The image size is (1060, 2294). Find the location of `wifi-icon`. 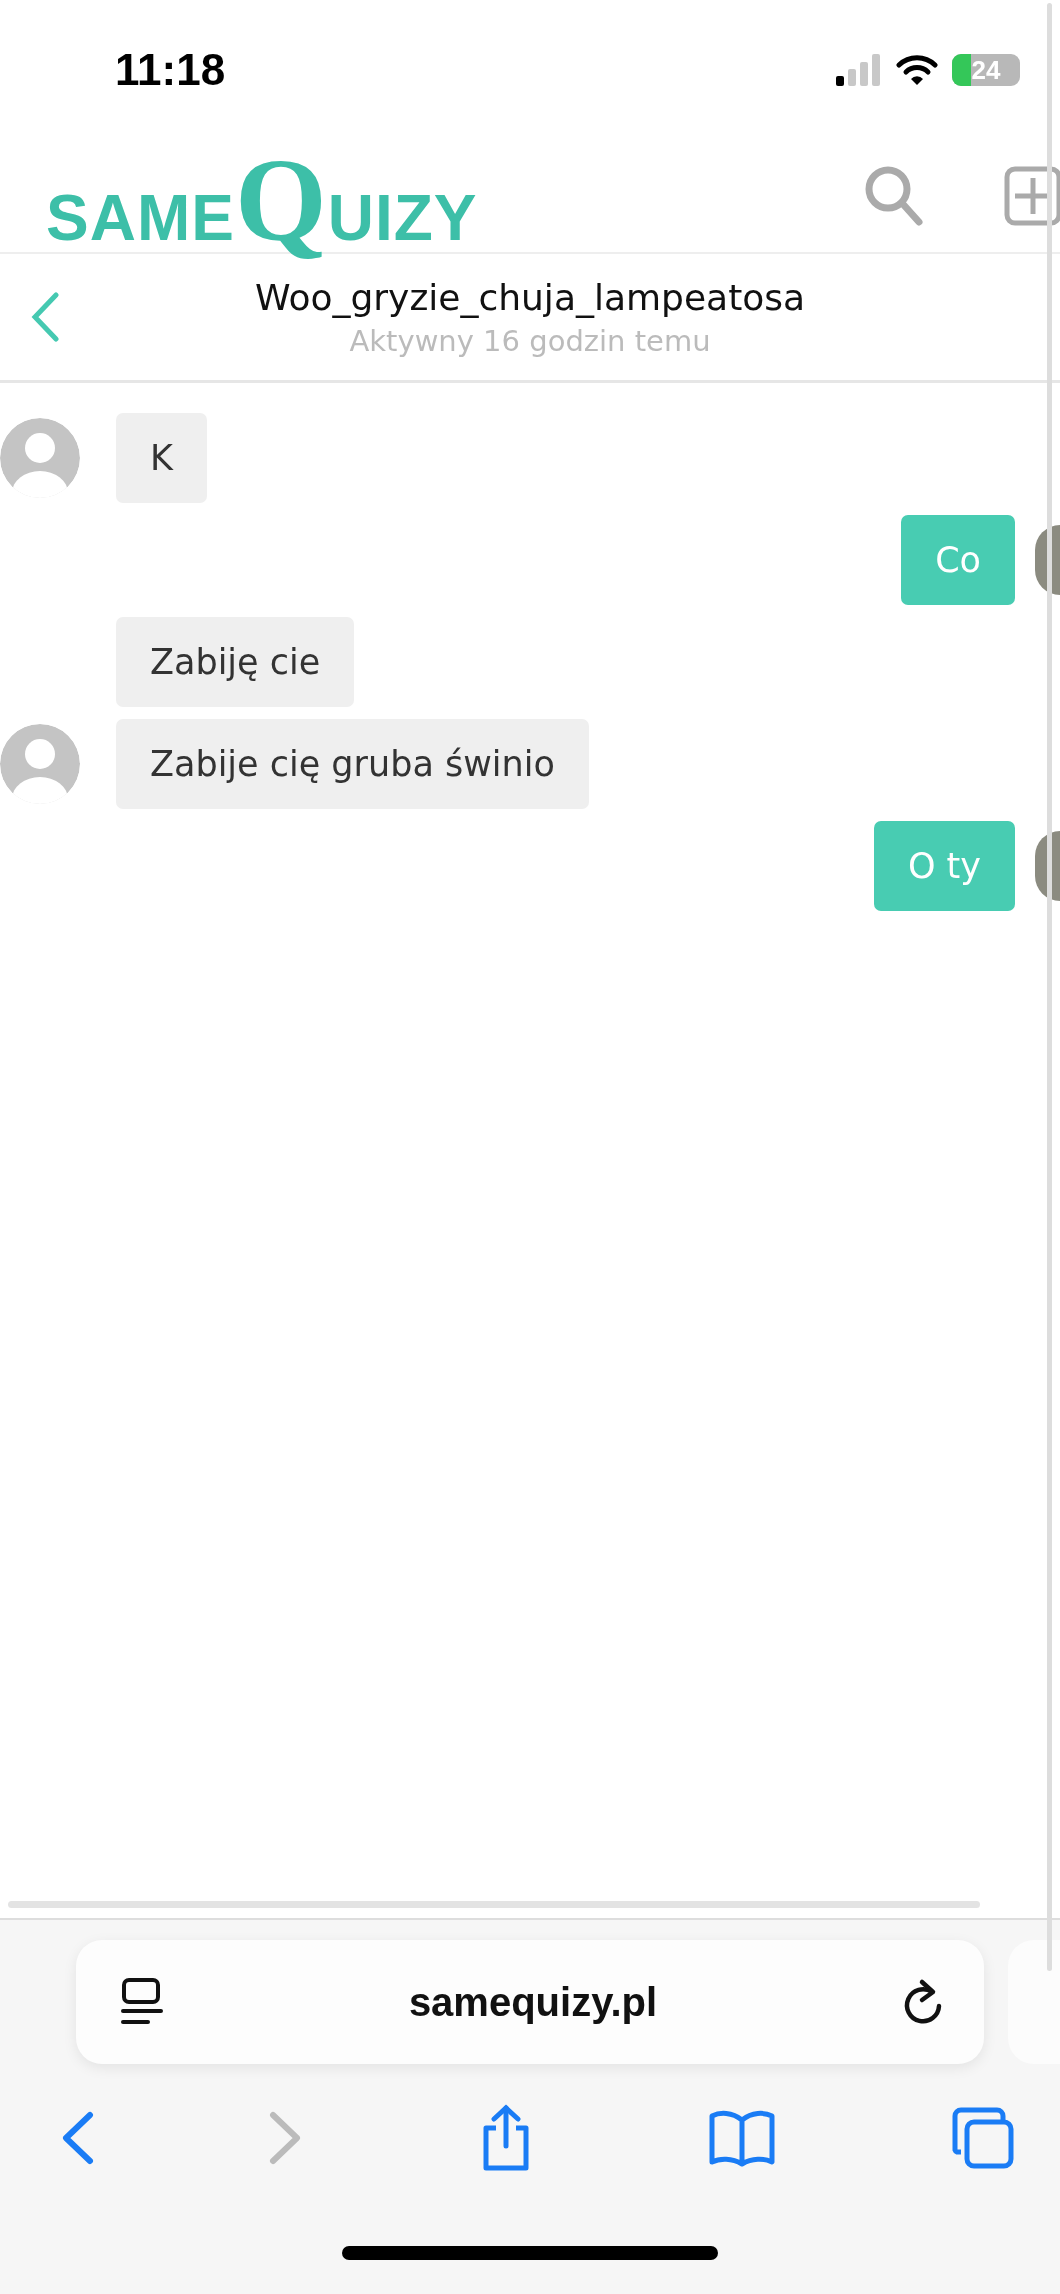

wifi-icon is located at coordinates (917, 70).